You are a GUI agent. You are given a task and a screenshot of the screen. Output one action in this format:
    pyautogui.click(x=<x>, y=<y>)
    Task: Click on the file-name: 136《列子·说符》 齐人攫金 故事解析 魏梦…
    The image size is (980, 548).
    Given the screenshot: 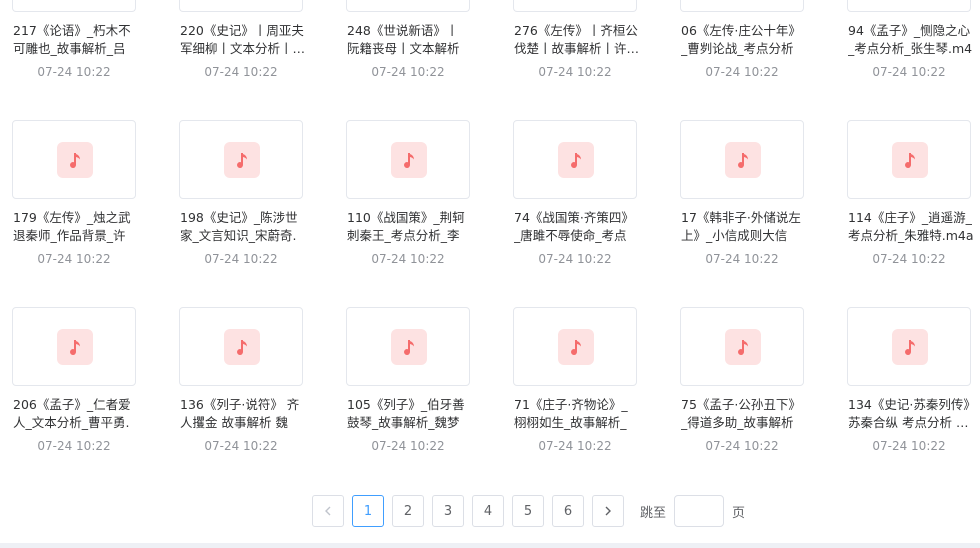 What is the action you would take?
    pyautogui.click(x=243, y=414)
    